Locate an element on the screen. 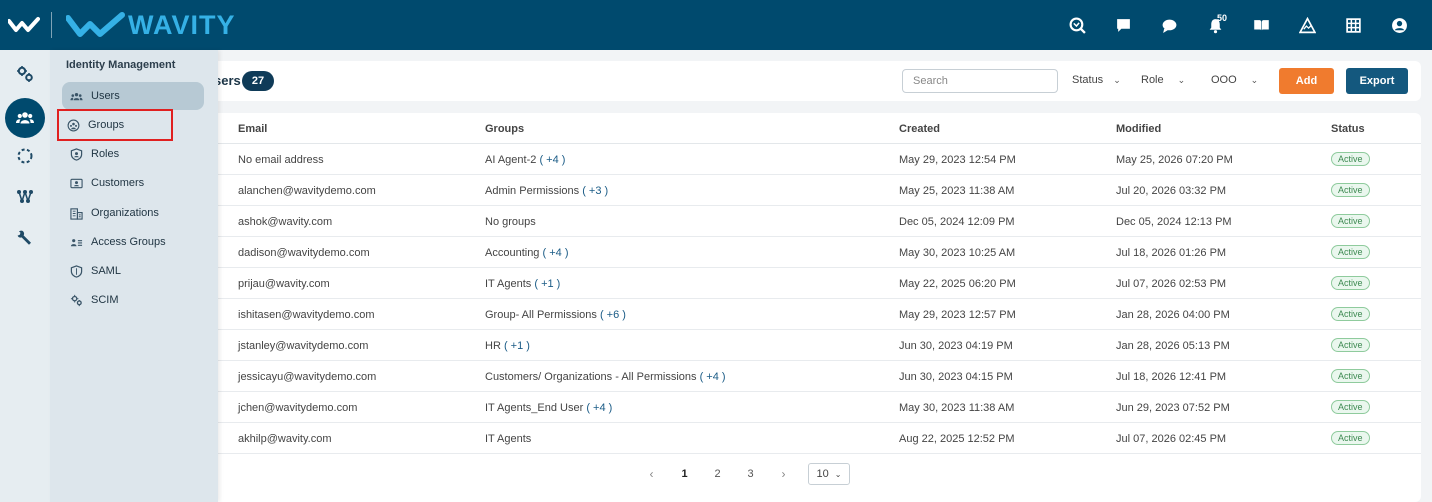 The width and height of the screenshot is (1432, 502). column-header-email: Email is located at coordinates (252, 129).